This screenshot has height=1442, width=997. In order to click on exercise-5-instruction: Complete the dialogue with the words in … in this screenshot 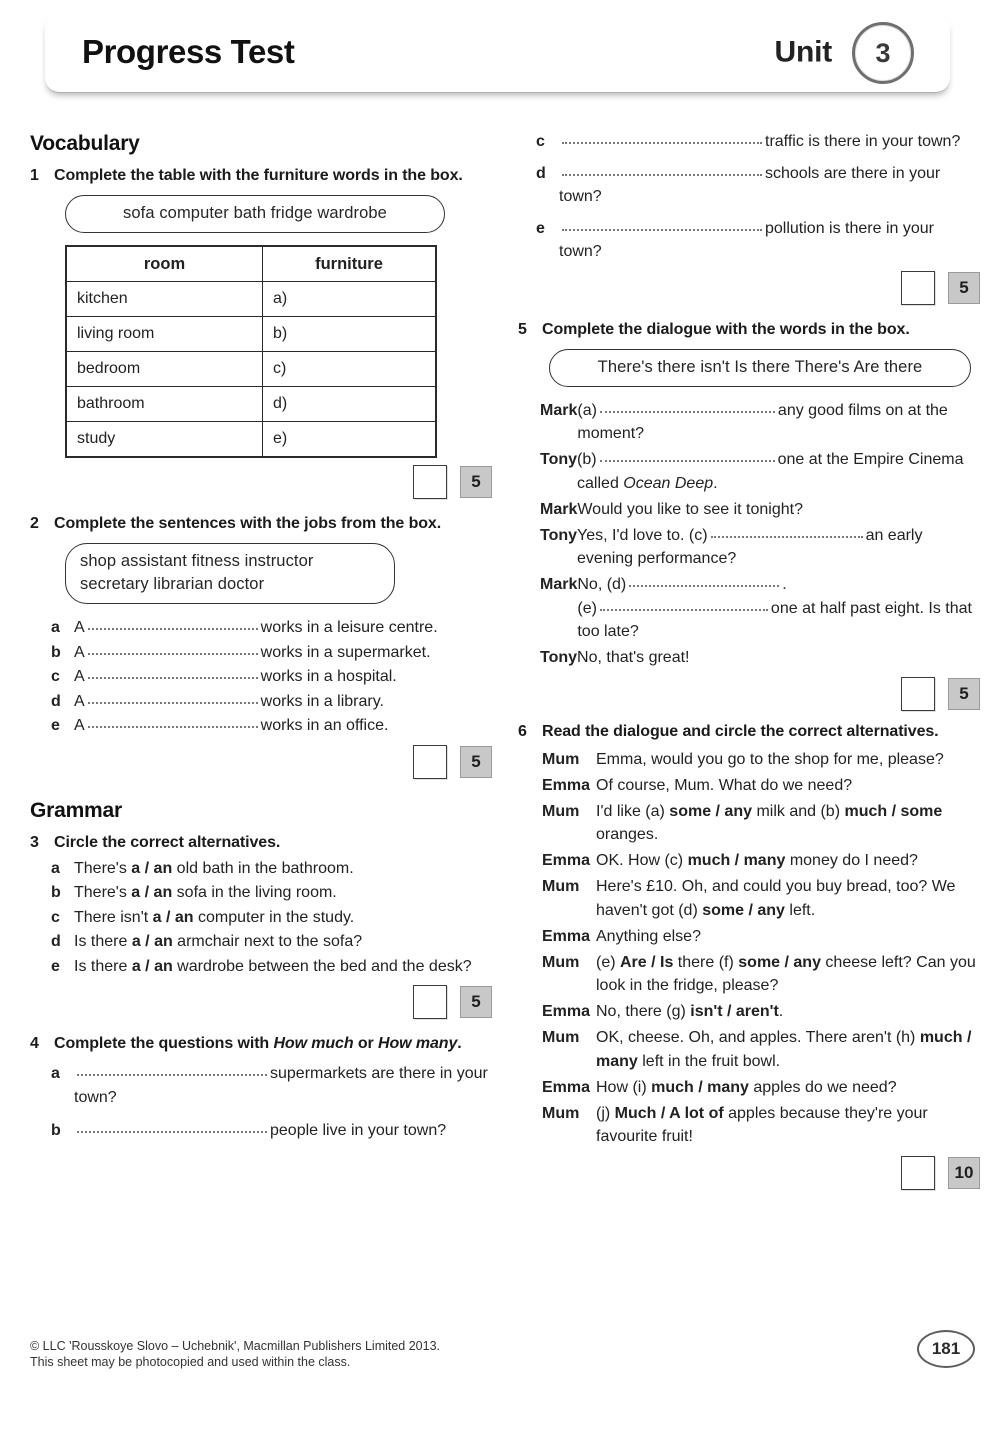, I will do `click(726, 329)`.